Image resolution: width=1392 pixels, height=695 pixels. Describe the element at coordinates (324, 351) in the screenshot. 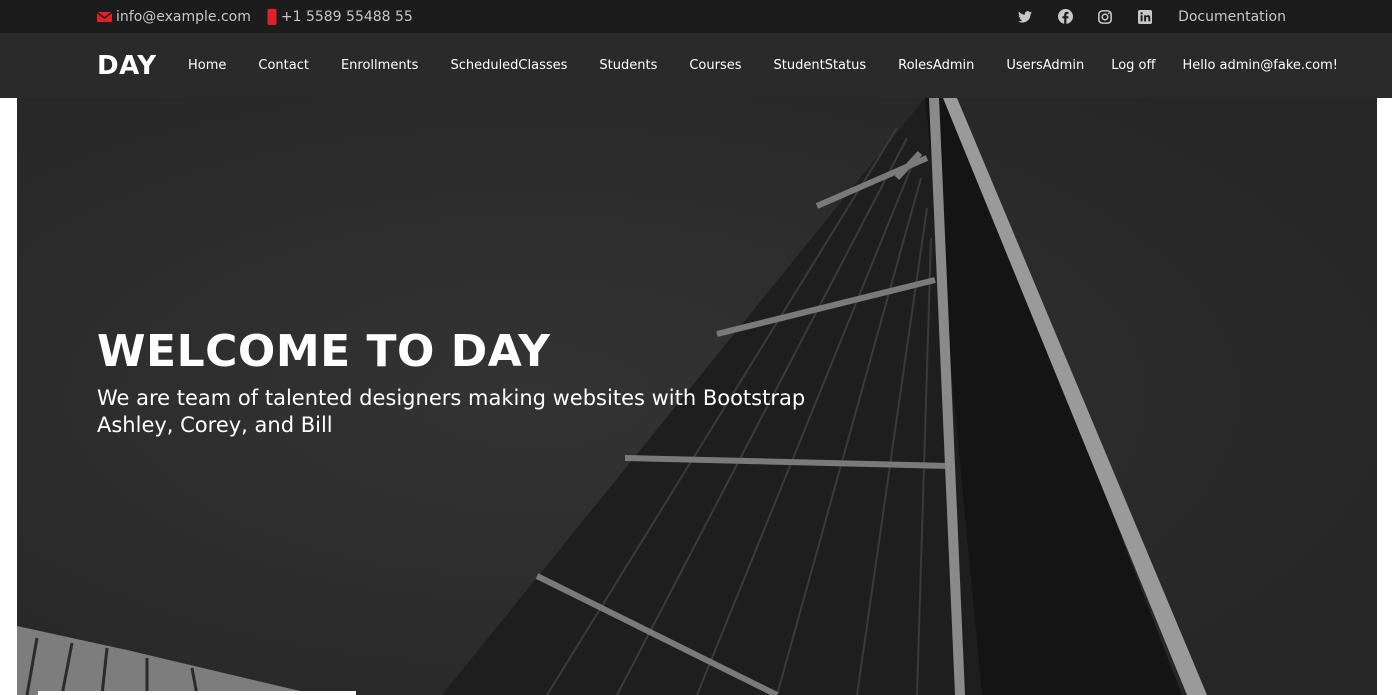

I see `hero-title: WELCOME TO DAY` at that location.